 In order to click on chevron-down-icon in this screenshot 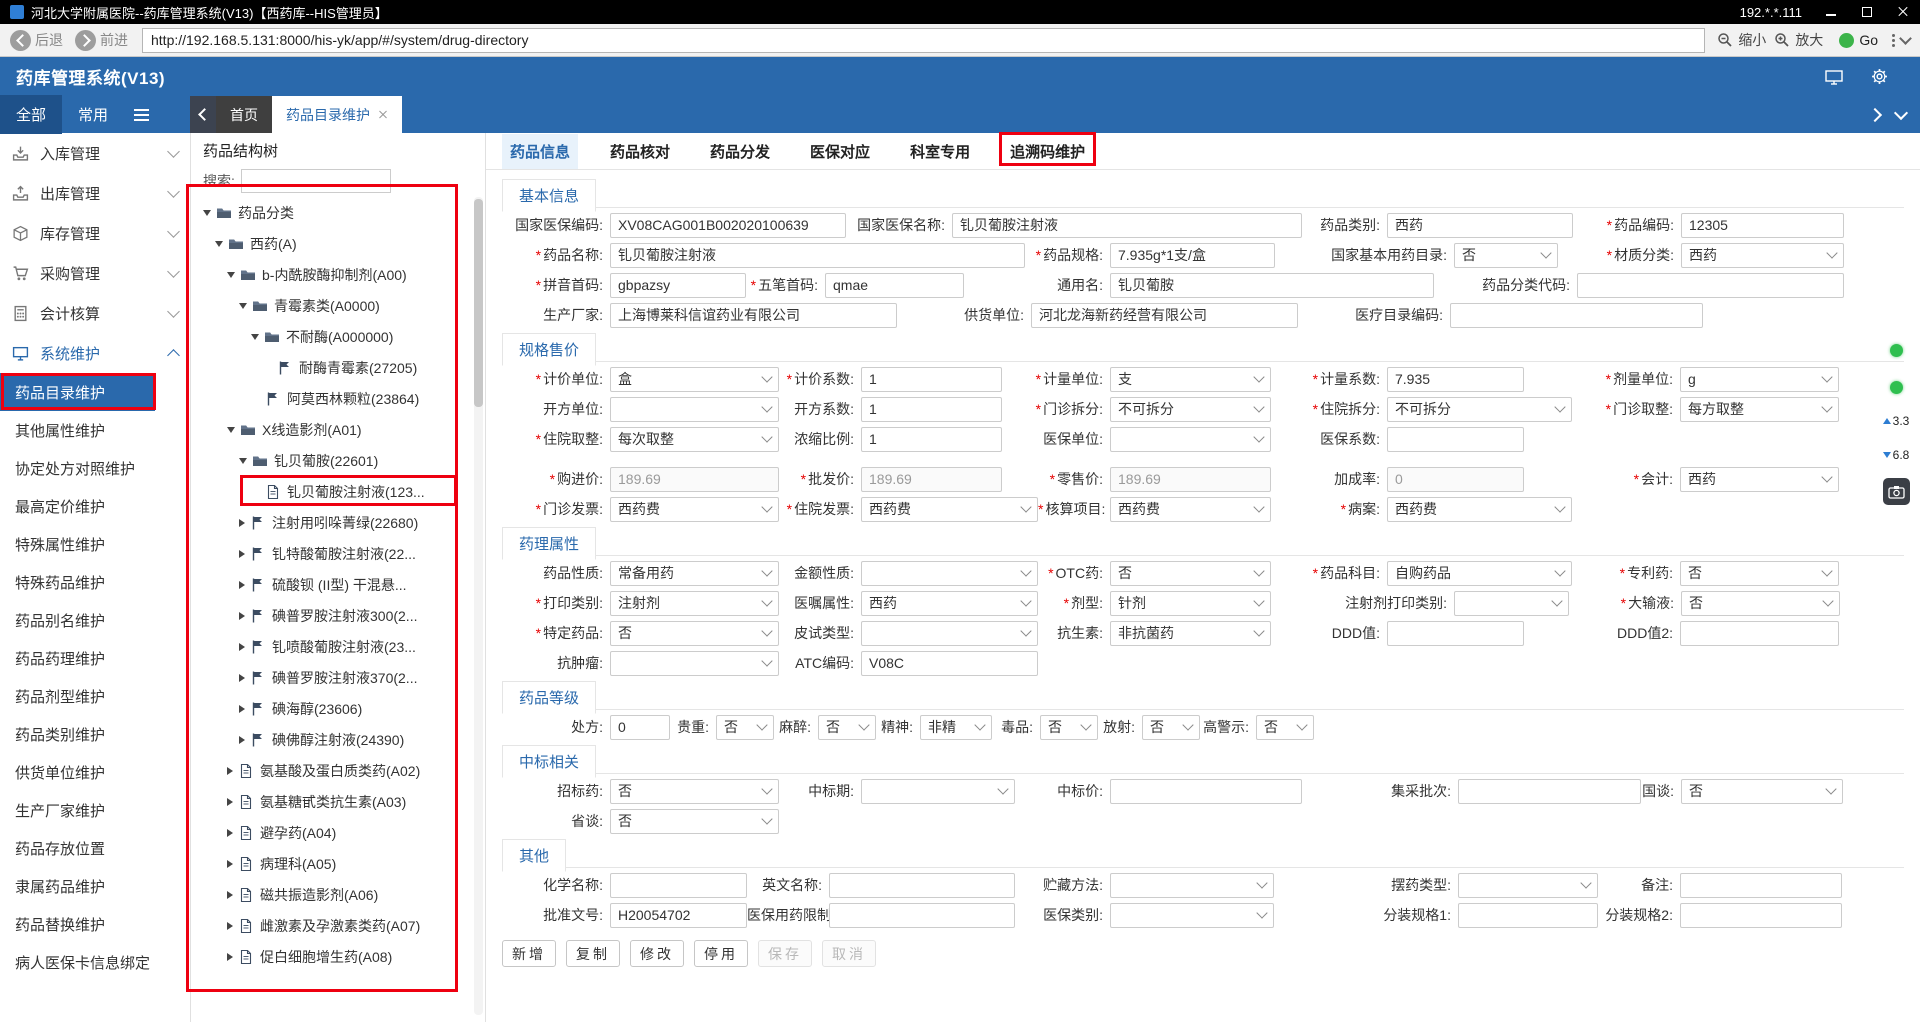, I will do `click(1905, 38)`.